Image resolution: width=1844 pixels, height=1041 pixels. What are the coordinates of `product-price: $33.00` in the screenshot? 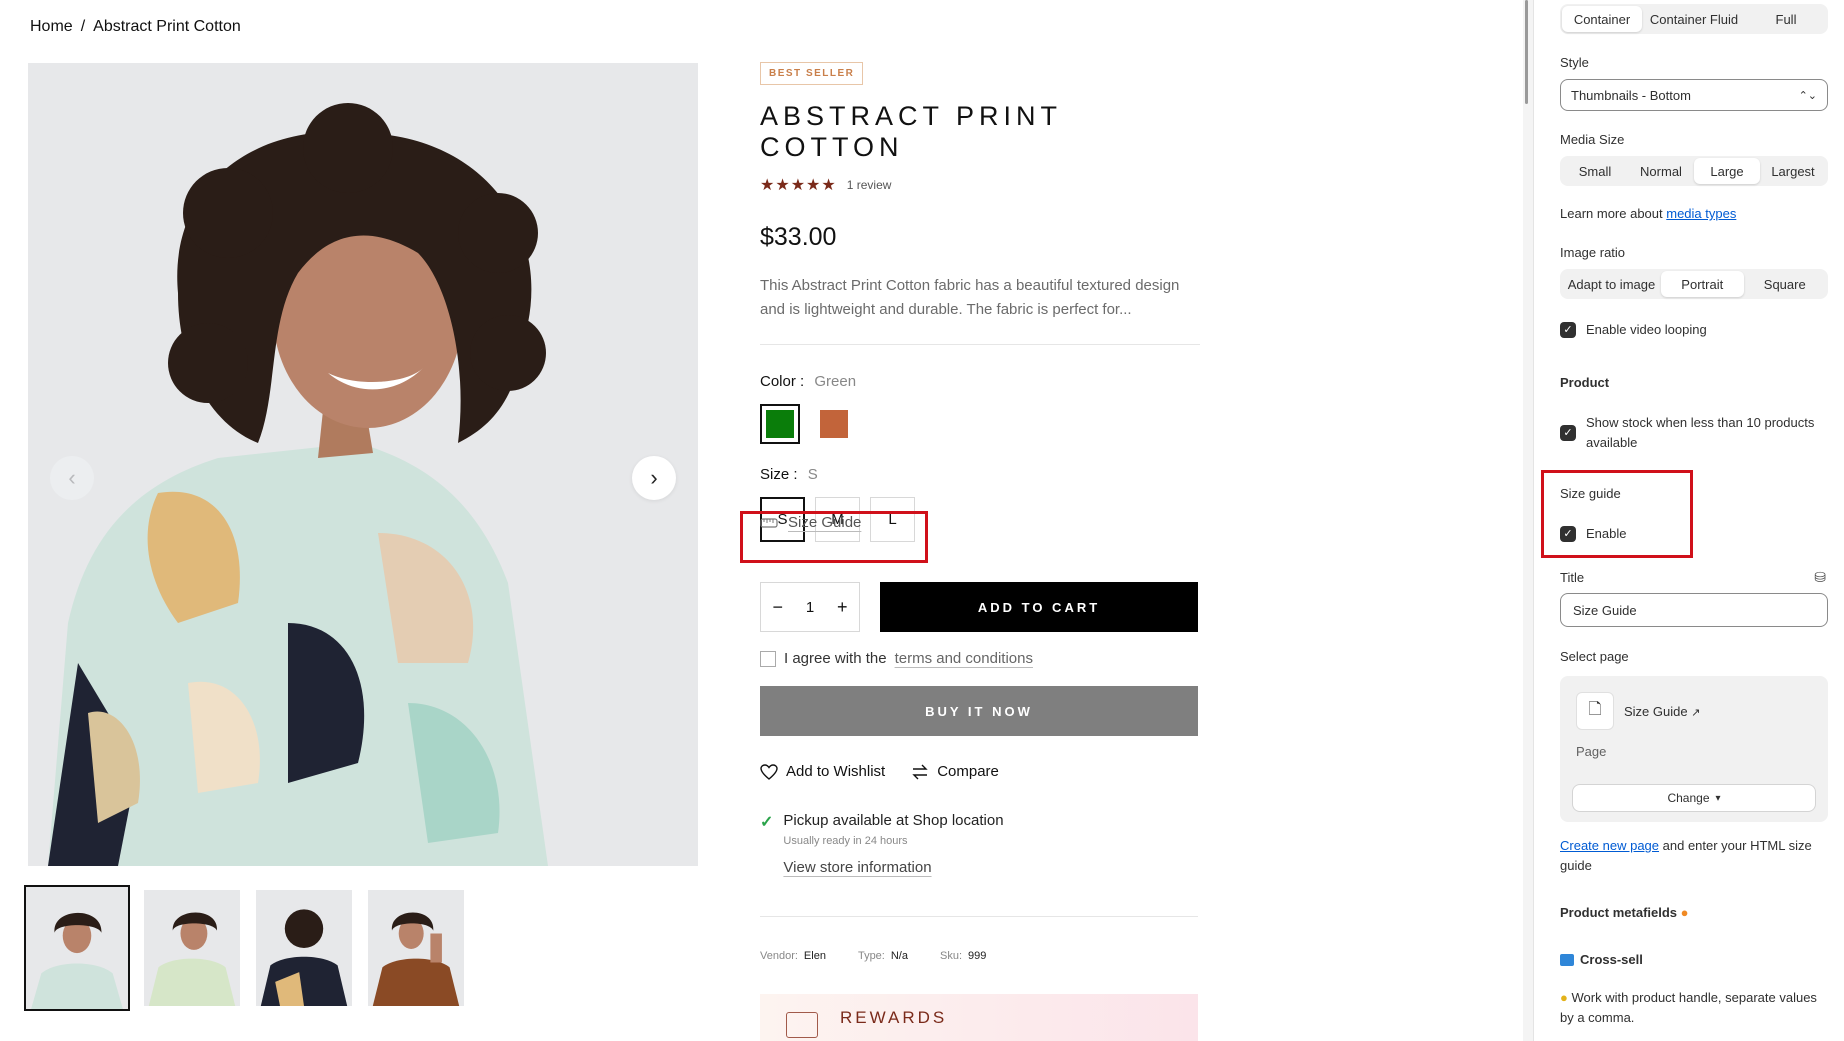 It's located at (798, 237).